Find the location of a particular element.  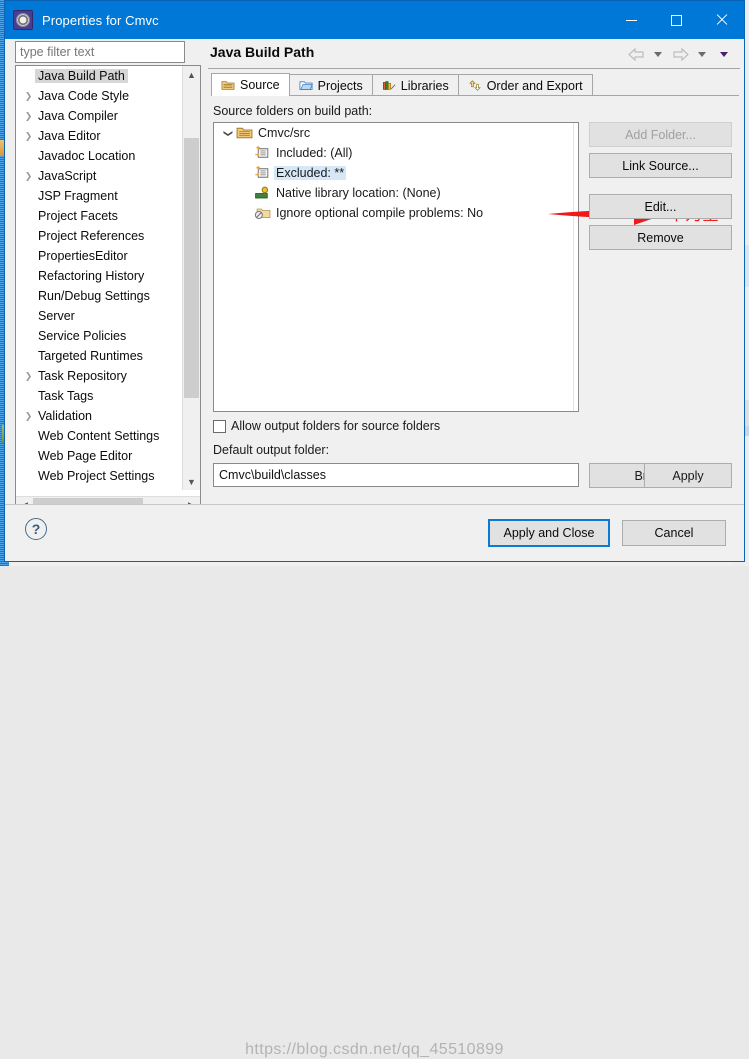

sidebar-item-propertieseditor: PropertiesEditor is located at coordinates (100, 256).